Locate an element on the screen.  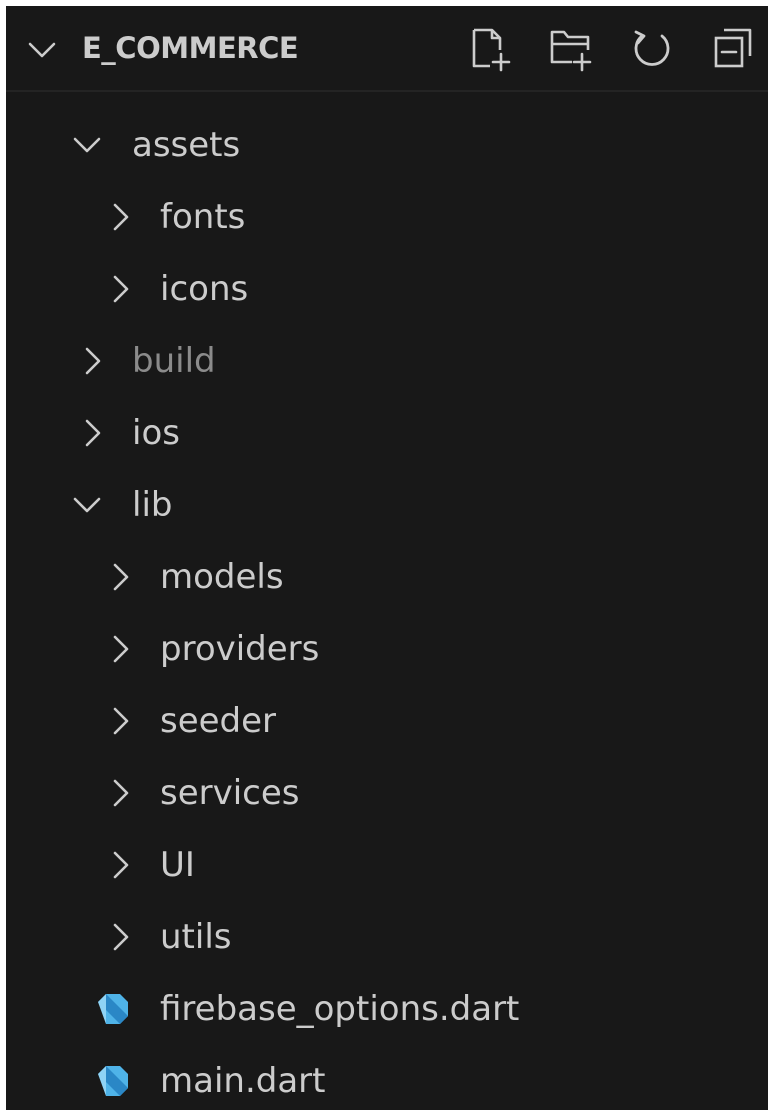
collapse-all-icon is located at coordinates (733, 48).